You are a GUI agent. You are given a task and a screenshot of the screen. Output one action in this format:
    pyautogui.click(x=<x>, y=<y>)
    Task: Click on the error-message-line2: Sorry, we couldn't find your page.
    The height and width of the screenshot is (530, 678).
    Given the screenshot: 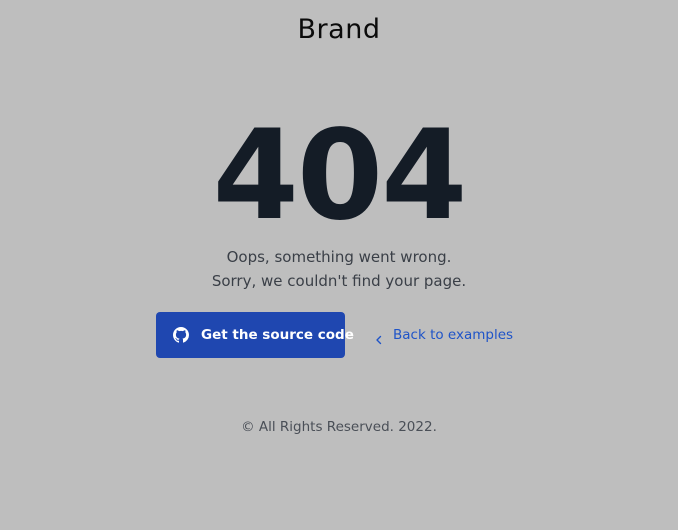 What is the action you would take?
    pyautogui.click(x=339, y=281)
    